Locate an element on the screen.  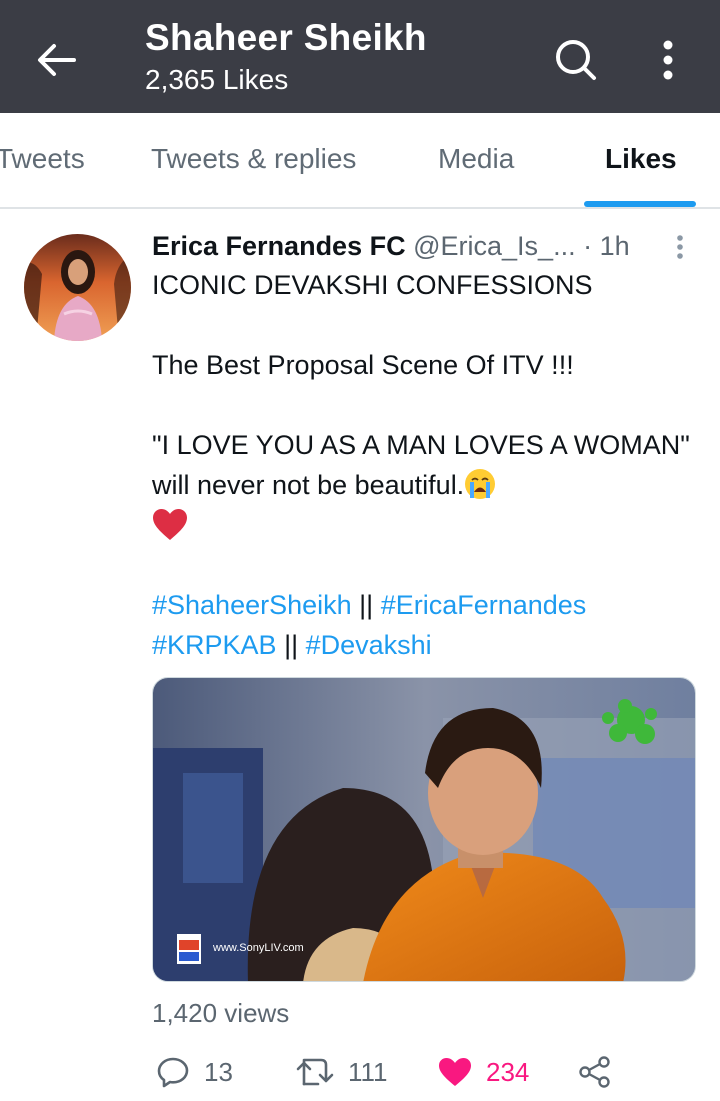
hashtag-line-2: #KRPKAB || #Devakshi is located at coordinates (424, 645).